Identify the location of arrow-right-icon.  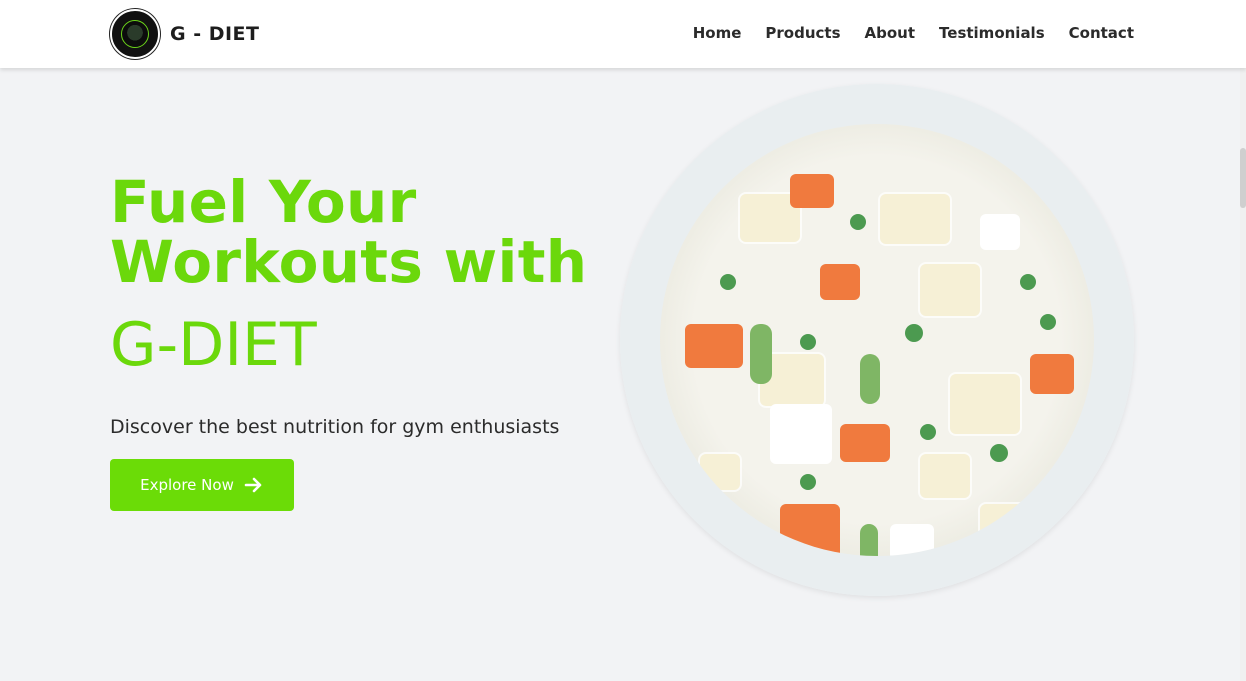
(253, 485).